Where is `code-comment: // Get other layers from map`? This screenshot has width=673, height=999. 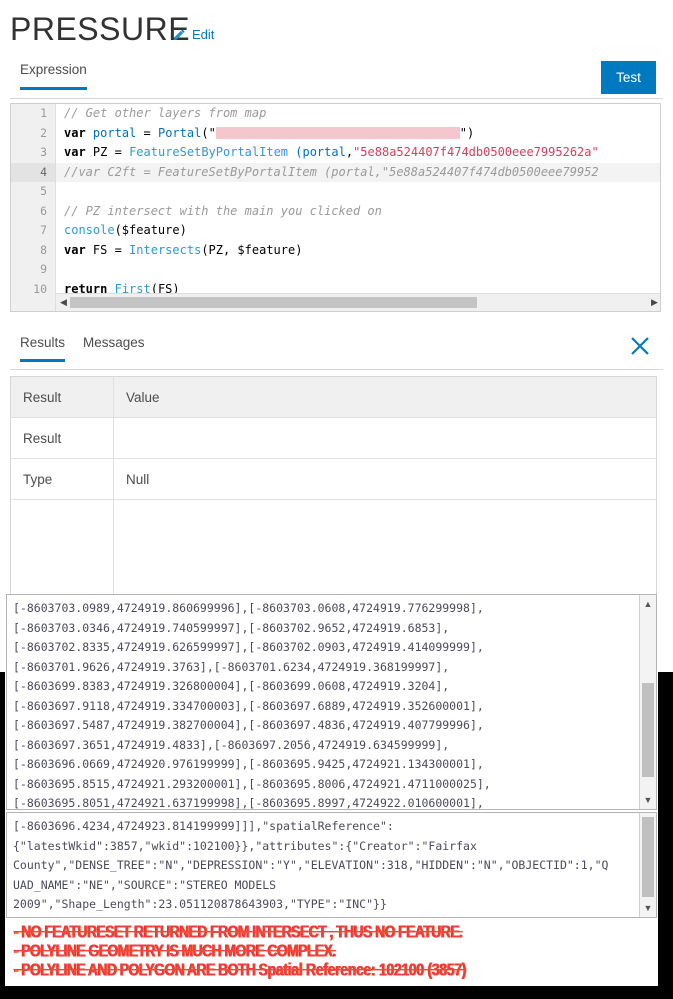 code-comment: // Get other layers from map is located at coordinates (165, 113).